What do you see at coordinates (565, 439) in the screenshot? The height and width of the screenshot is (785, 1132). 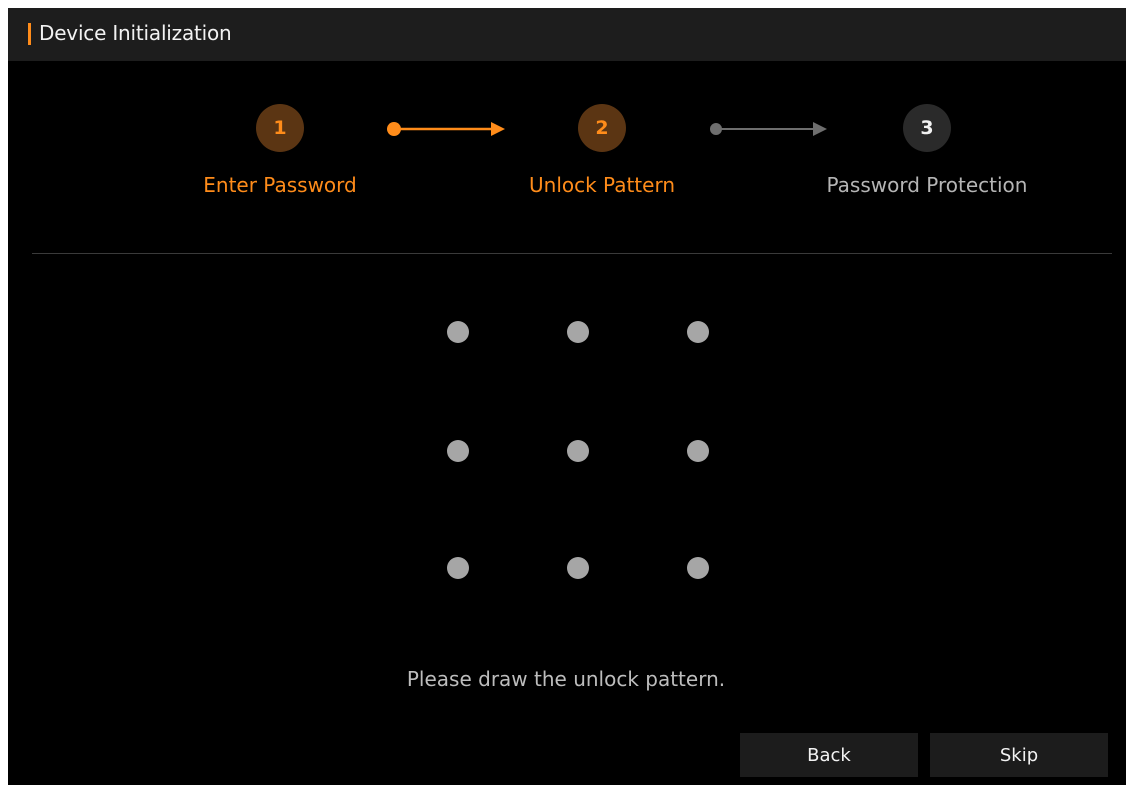 I see `unlock-pattern-grid` at bounding box center [565, 439].